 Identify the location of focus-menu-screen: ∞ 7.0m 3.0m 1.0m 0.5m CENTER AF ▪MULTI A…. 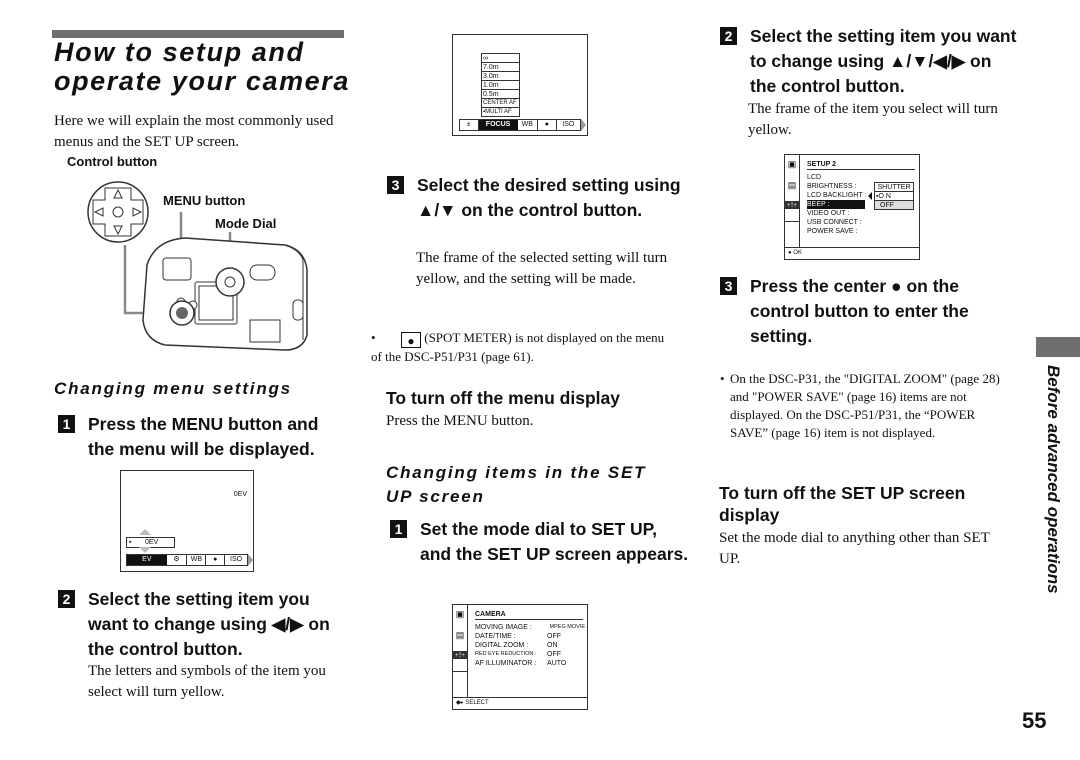
(520, 85).